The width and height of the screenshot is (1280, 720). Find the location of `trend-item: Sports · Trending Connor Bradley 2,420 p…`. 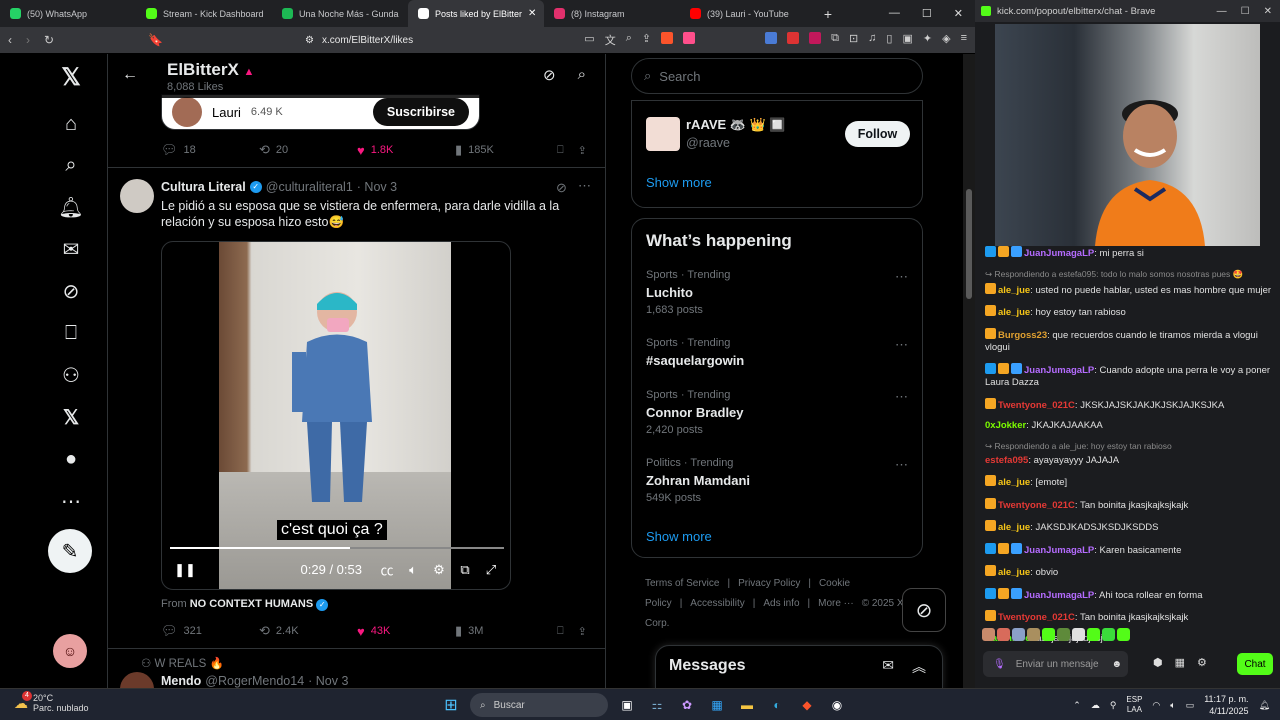

trend-item: Sports · Trending Connor Bradley 2,420 p… is located at coordinates (781, 412).